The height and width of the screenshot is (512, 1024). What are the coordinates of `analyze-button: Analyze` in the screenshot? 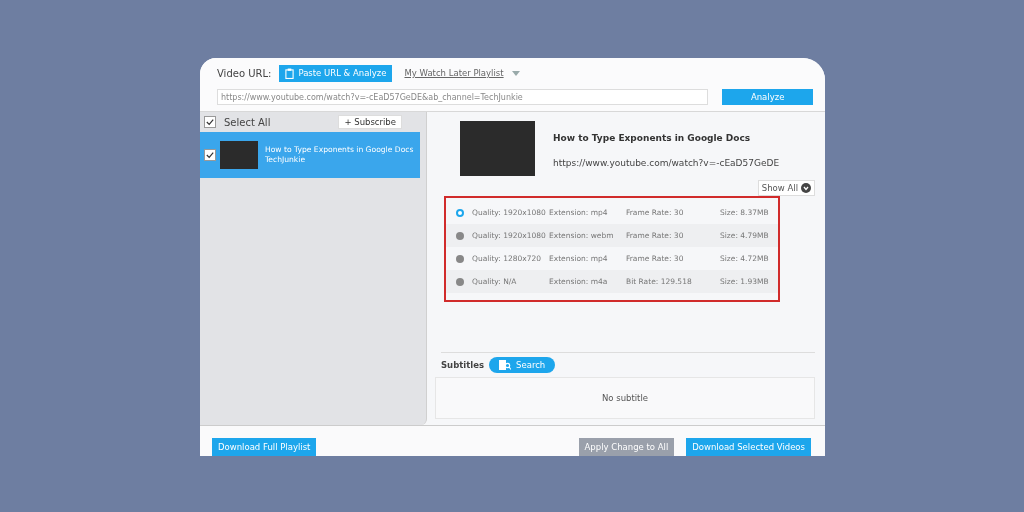 It's located at (767, 97).